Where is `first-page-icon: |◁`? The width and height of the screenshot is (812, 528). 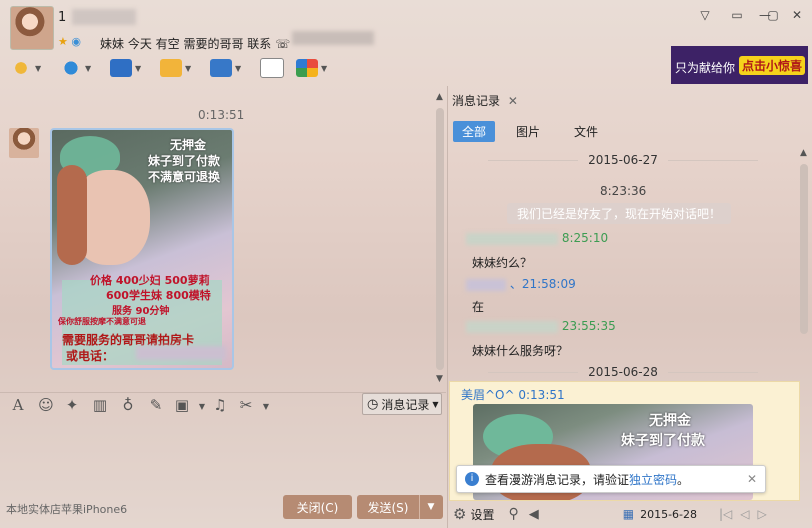 first-page-icon: |◁ is located at coordinates (725, 514).